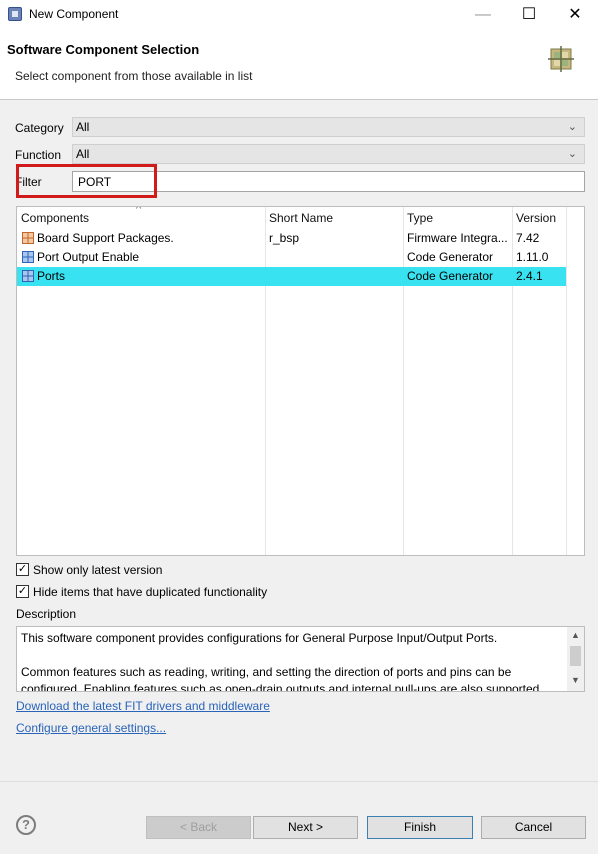 This screenshot has height=854, width=598. I want to click on scroll-thumb, so click(575, 656).